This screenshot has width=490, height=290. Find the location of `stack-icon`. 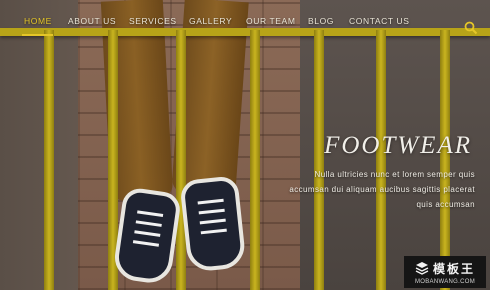

stack-icon is located at coordinates (422, 268).